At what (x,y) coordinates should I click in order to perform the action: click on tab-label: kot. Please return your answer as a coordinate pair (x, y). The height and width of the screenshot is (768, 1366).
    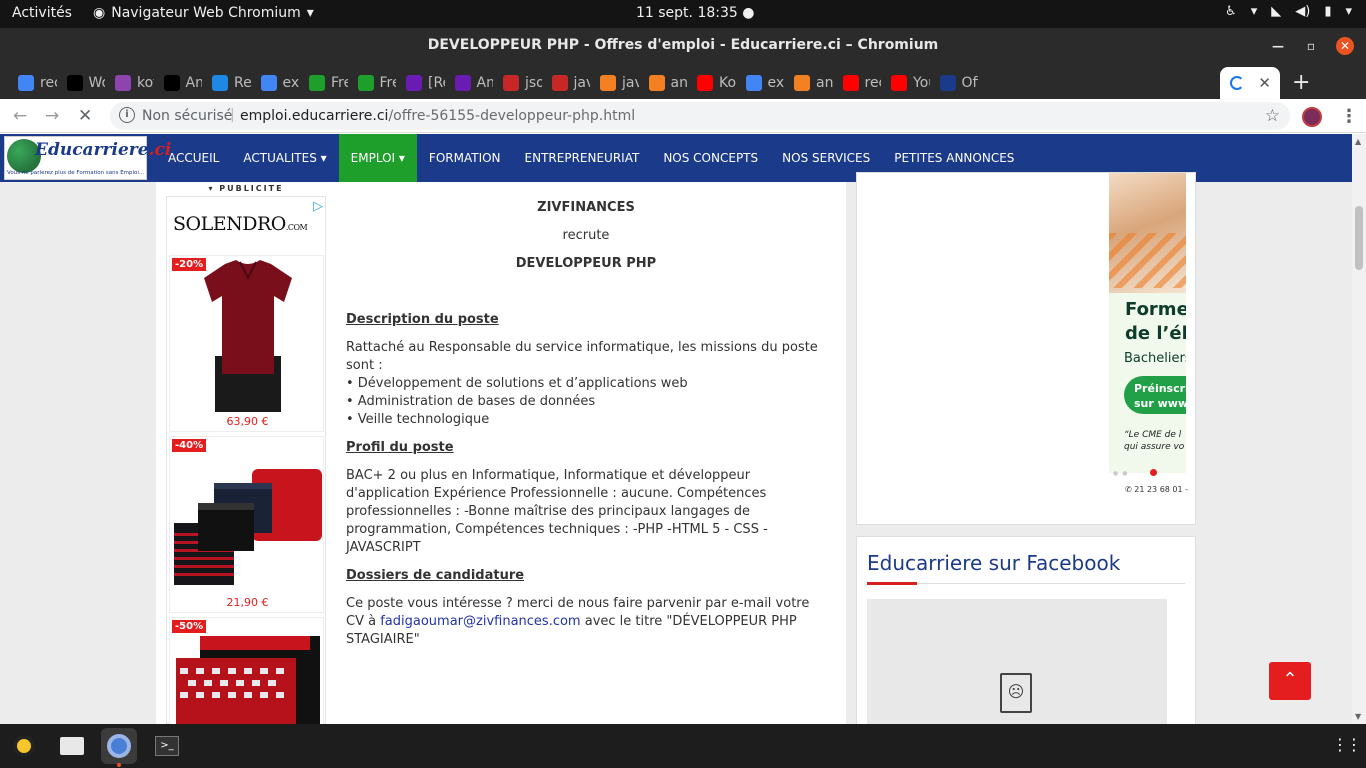
    Looking at the image, I should click on (145, 83).